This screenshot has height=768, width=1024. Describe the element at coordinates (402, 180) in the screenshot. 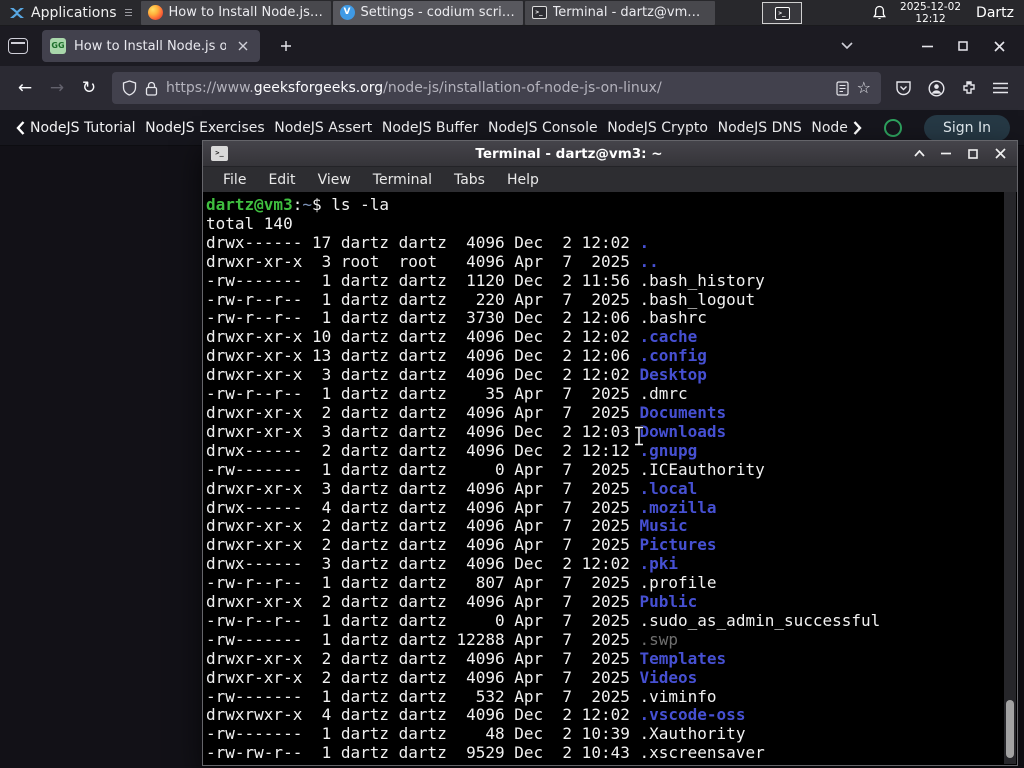

I see `menu-terminal: Terminal` at that location.